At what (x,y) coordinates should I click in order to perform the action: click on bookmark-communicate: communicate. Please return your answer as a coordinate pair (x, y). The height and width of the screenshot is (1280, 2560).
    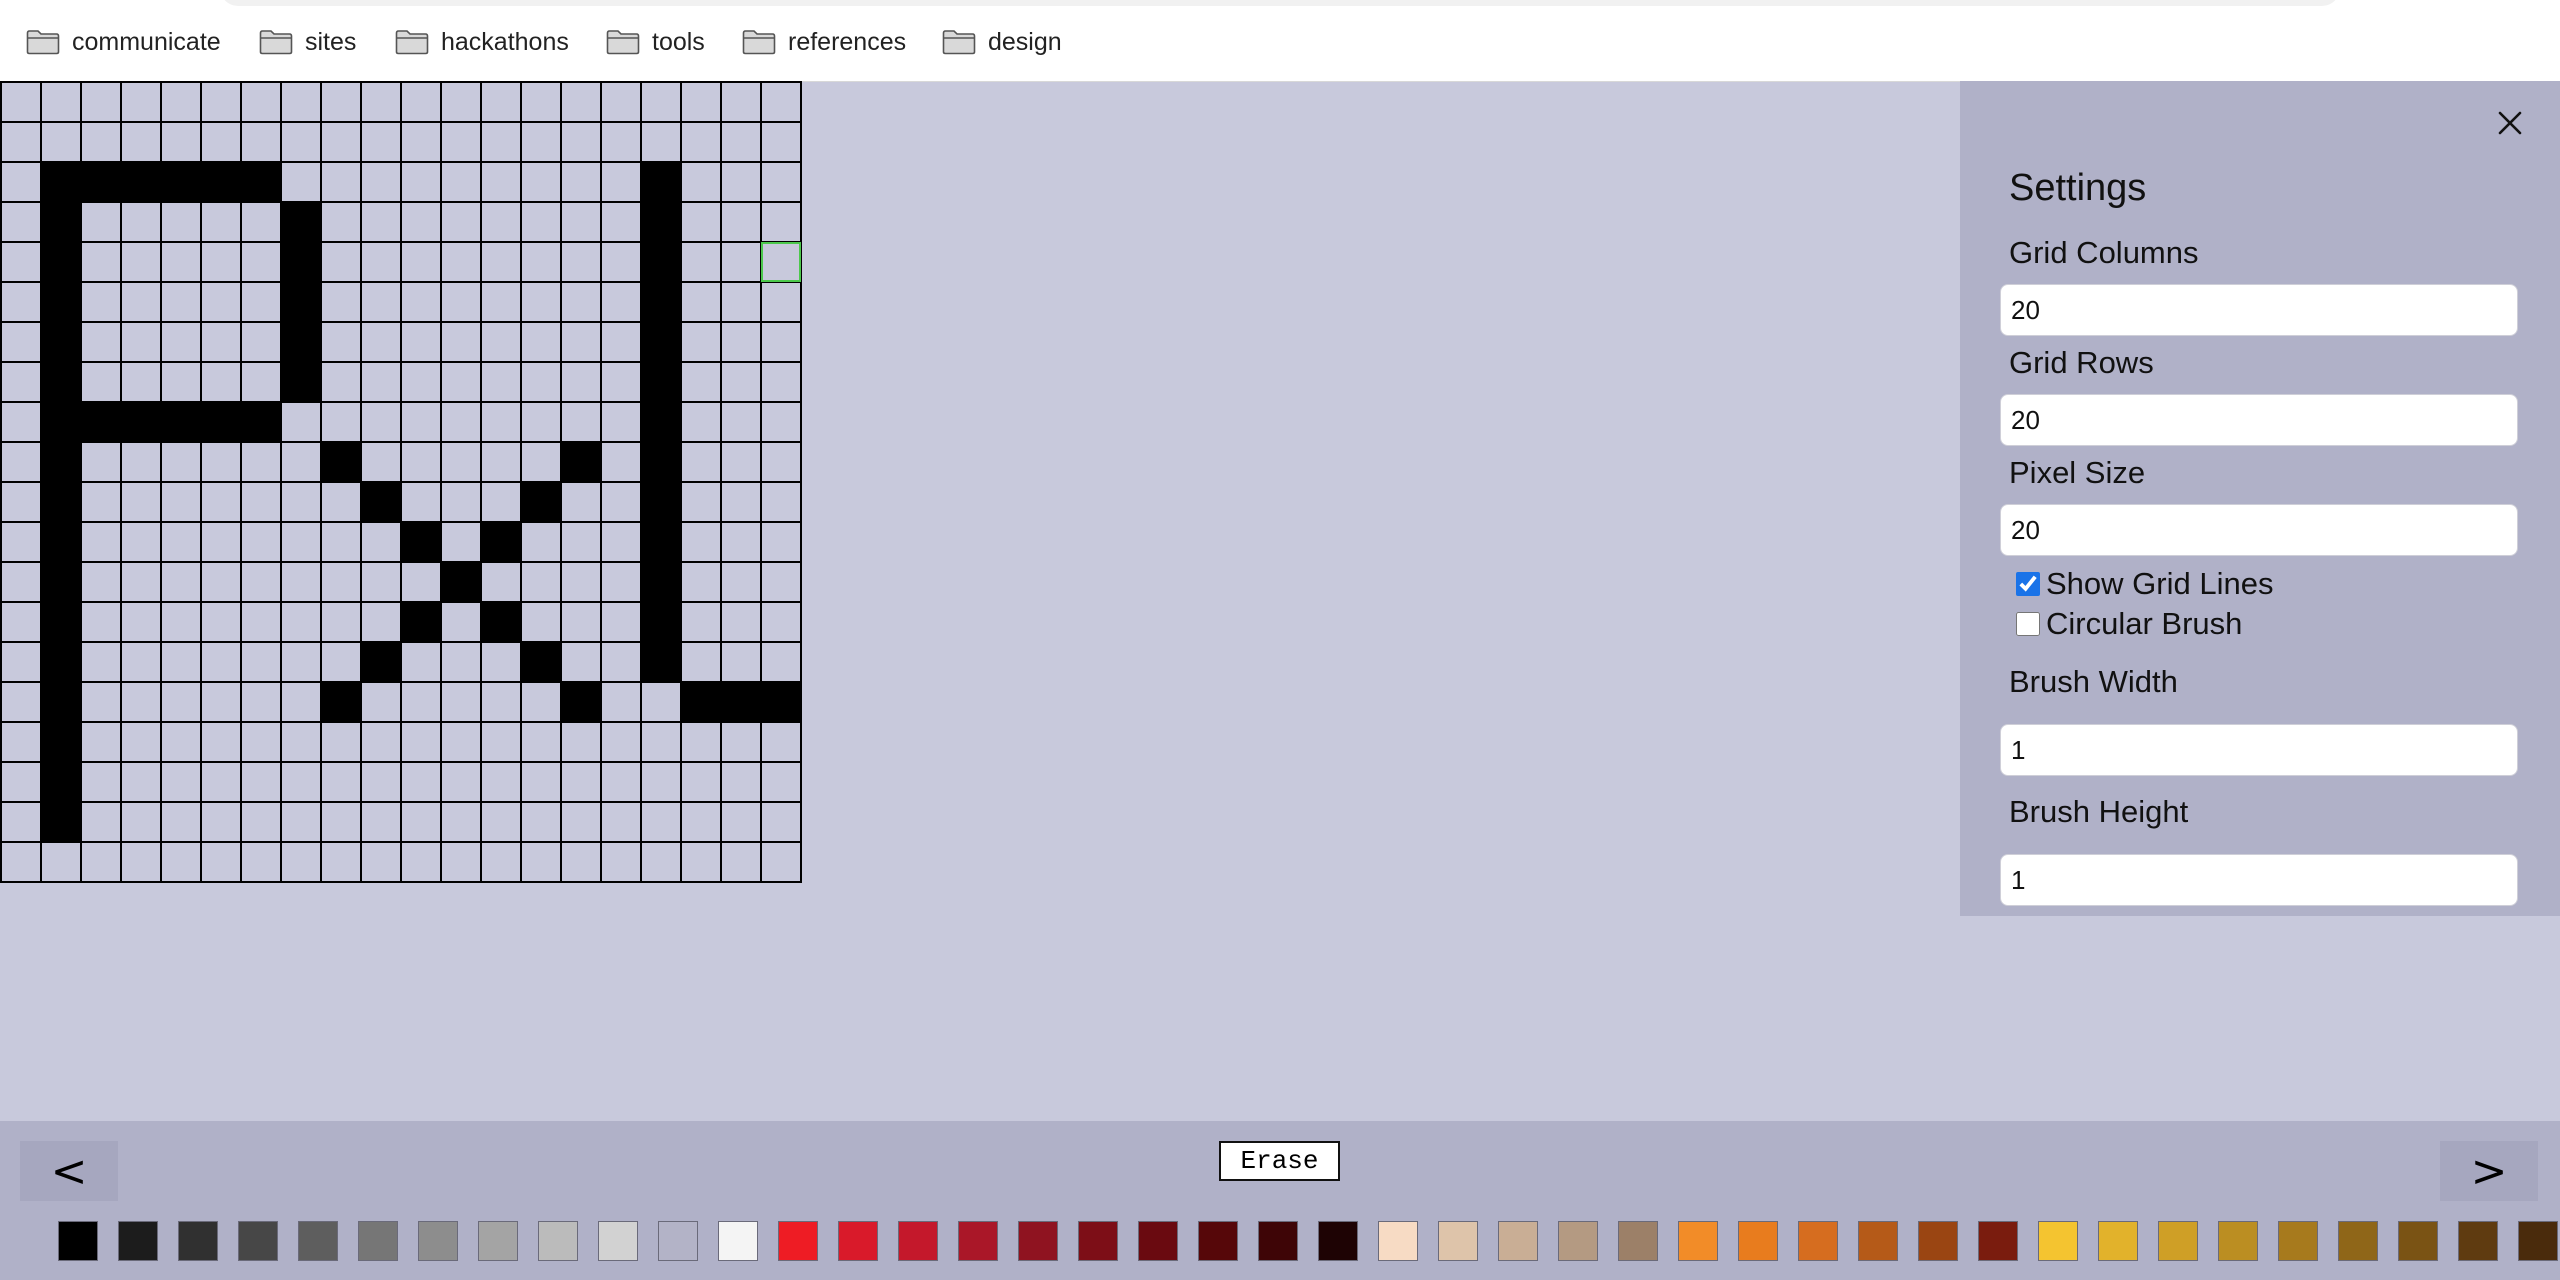
    Looking at the image, I should click on (123, 42).